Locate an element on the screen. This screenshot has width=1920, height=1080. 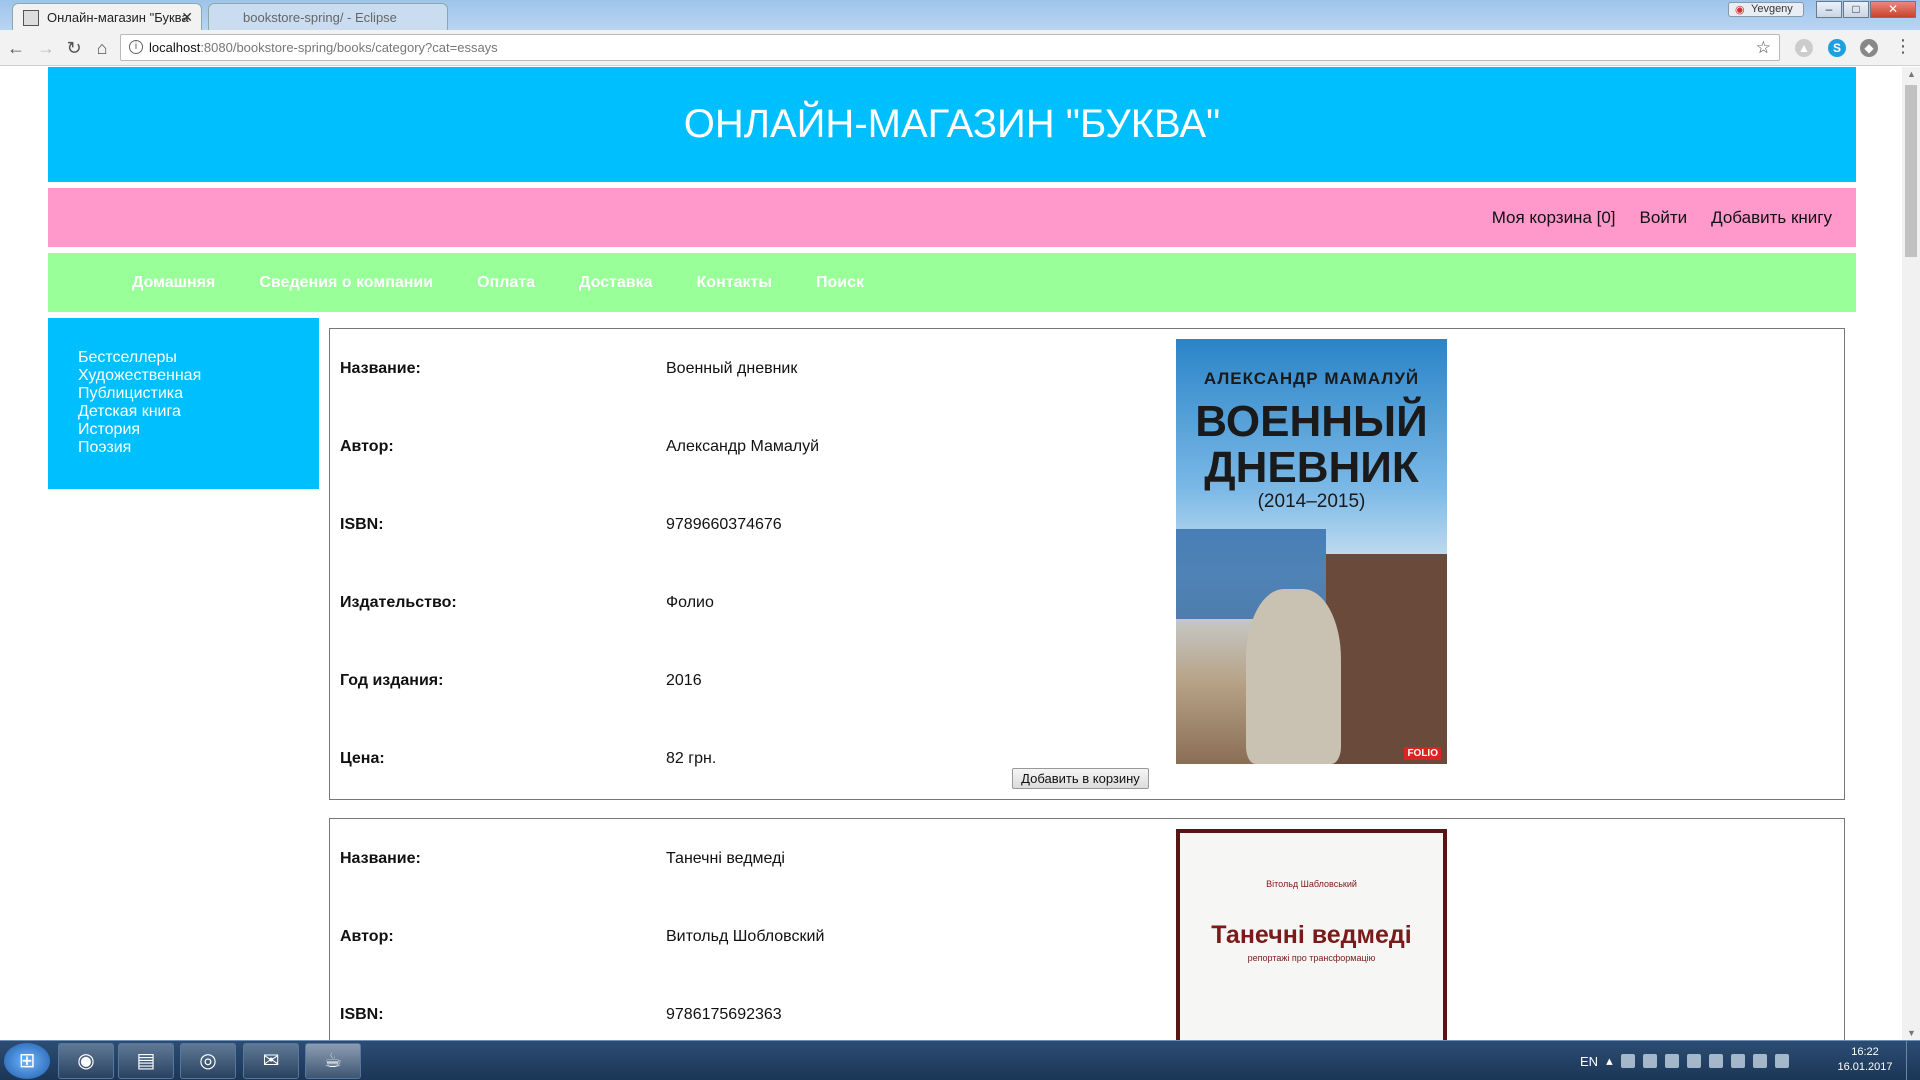
nav-search: Поиск is located at coordinates (840, 283).